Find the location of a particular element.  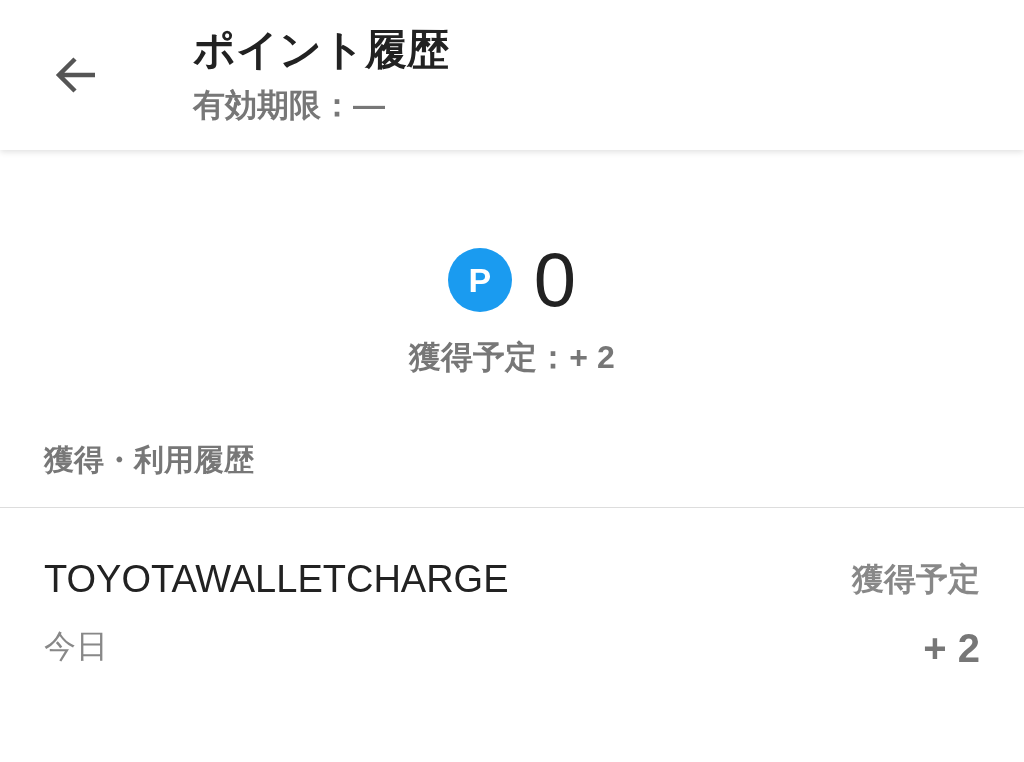

history-name: TOYOTAWALLETCHARGE is located at coordinates (276, 579).